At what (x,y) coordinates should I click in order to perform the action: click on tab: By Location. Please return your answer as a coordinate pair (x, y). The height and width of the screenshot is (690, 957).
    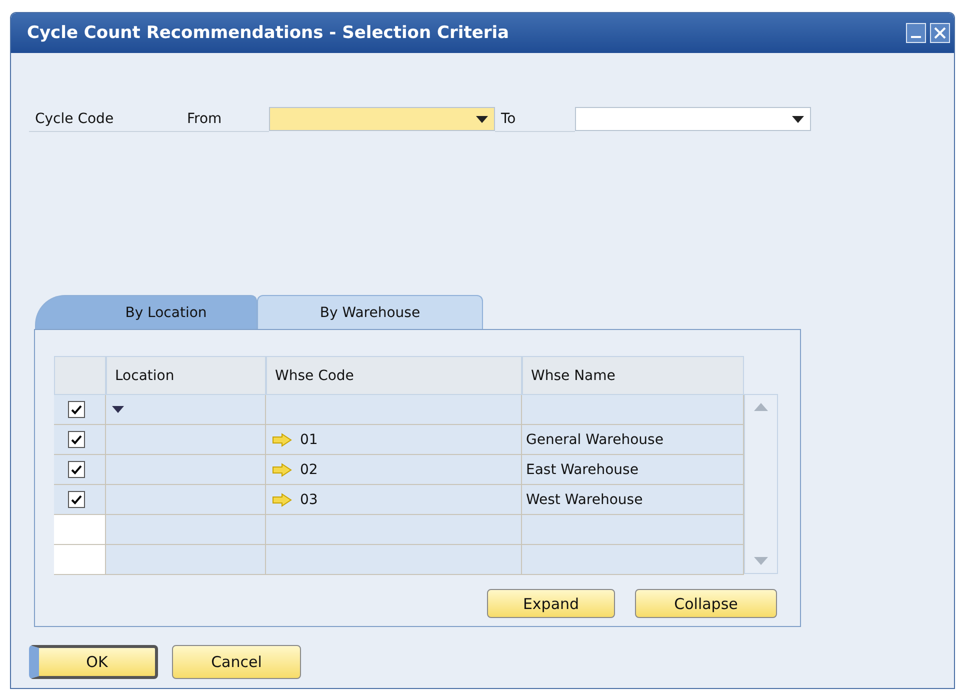
    Looking at the image, I should click on (146, 312).